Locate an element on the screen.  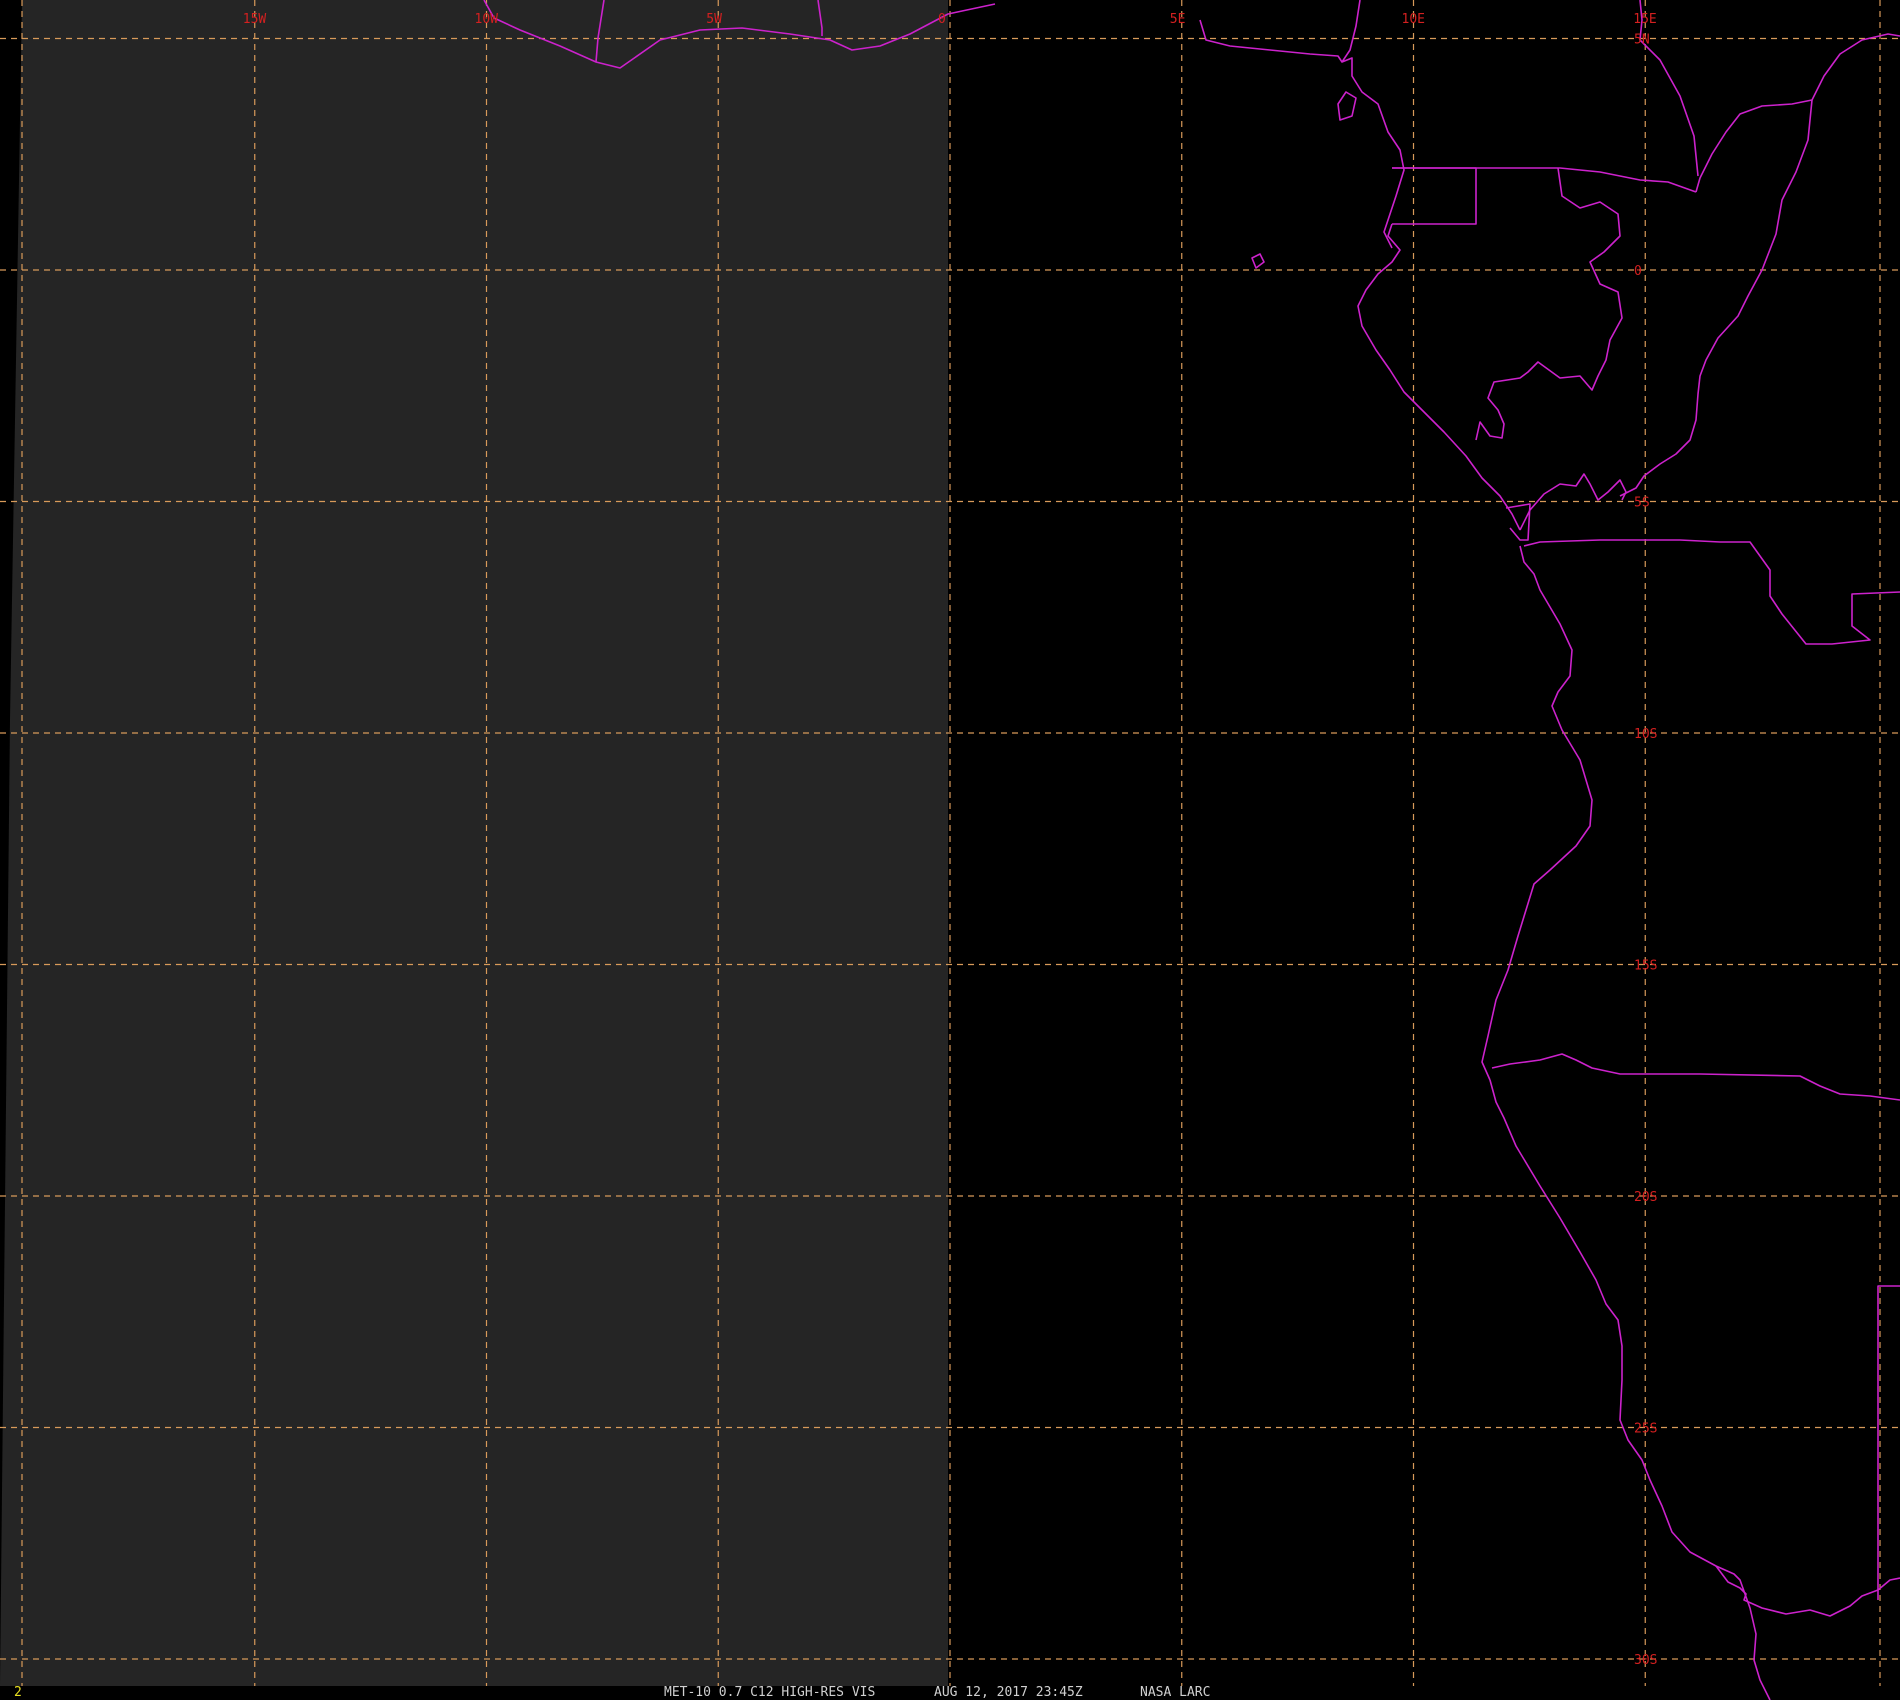
longitude-label: 10W is located at coordinates (487, 19).